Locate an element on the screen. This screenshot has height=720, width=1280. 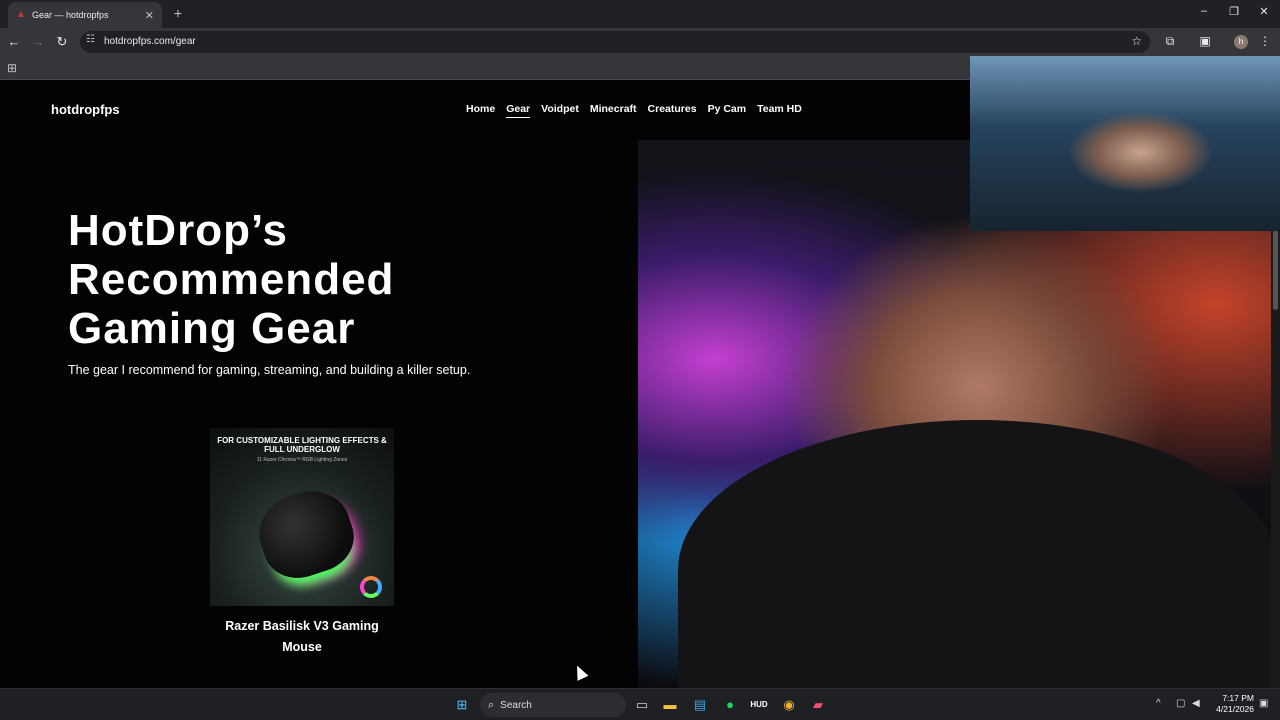
streaming-app-icon: ▰ is located at coordinates (818, 705).